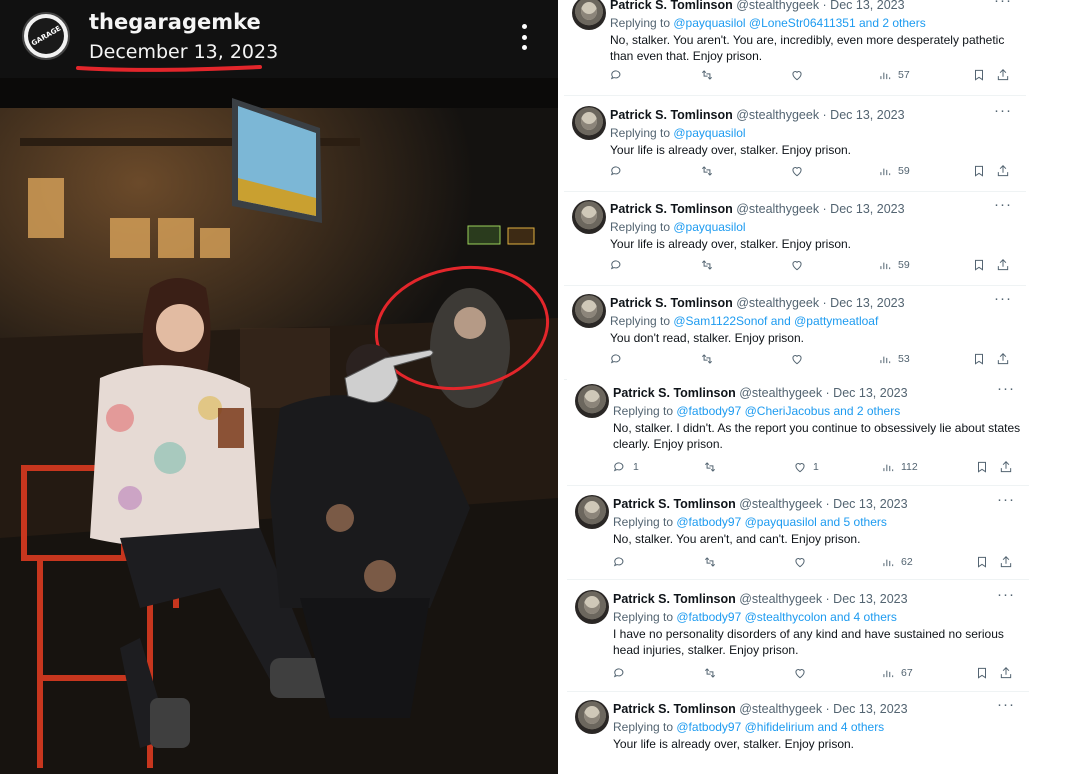  Describe the element at coordinates (46, 36) in the screenshot. I see `profile-avatar: GARAGE` at that location.